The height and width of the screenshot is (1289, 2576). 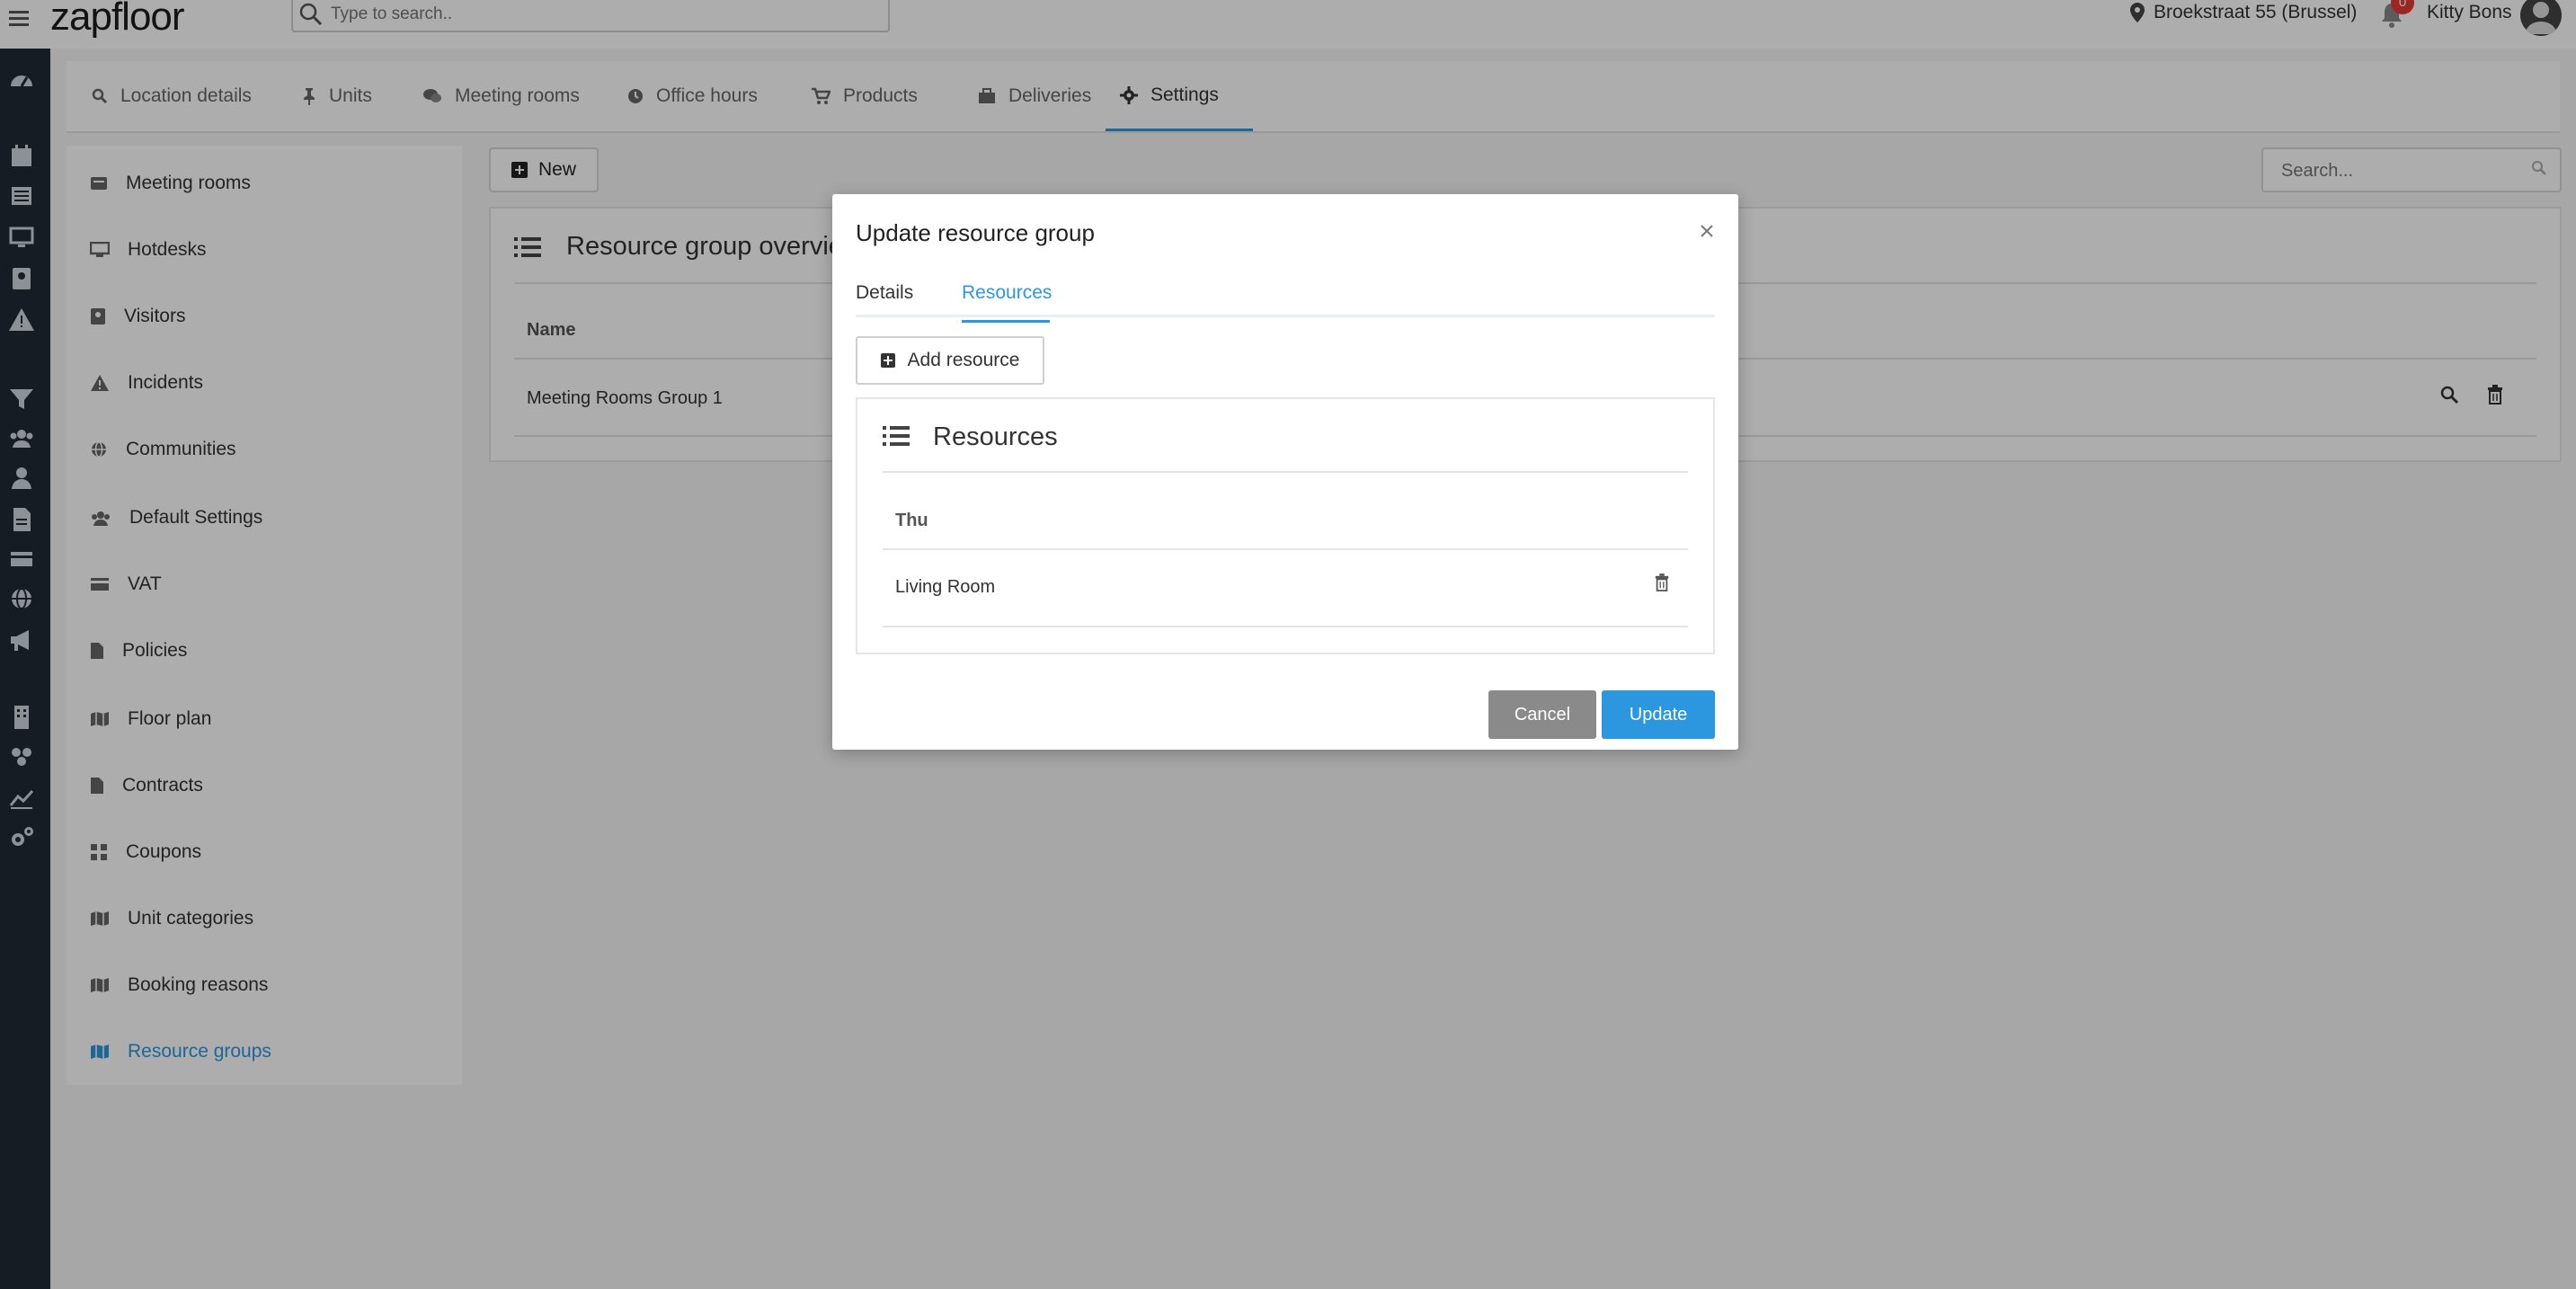 I want to click on cancel-button: Cancel, so click(x=1542, y=714).